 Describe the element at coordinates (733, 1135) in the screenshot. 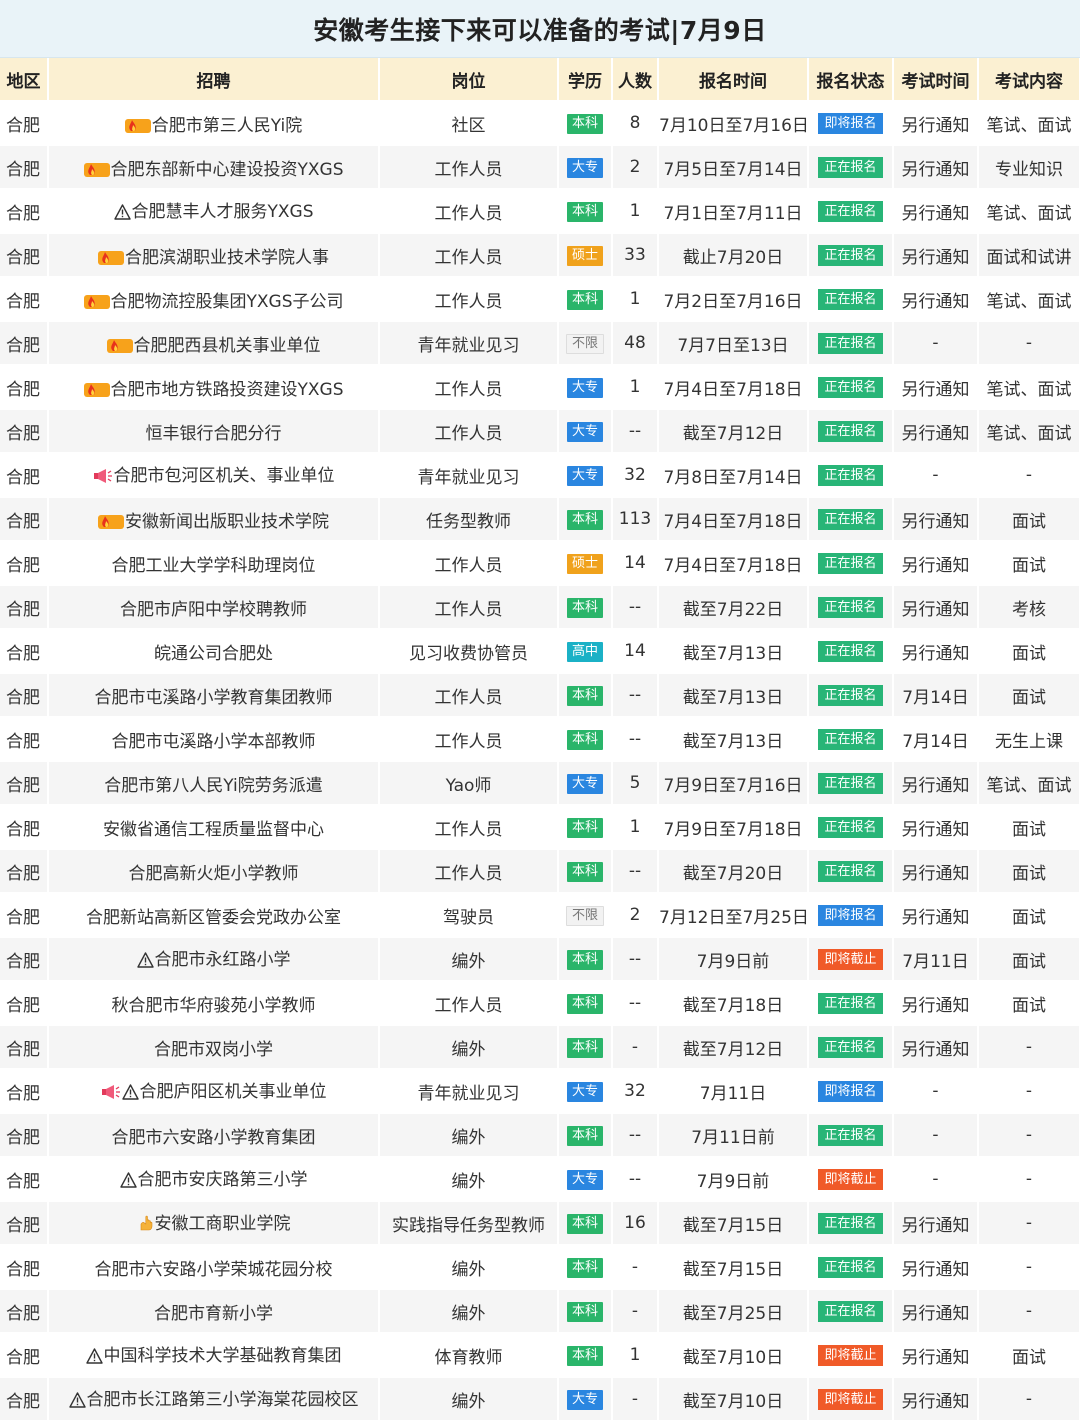

I see `cell-reg-time: 7月11日前` at that location.